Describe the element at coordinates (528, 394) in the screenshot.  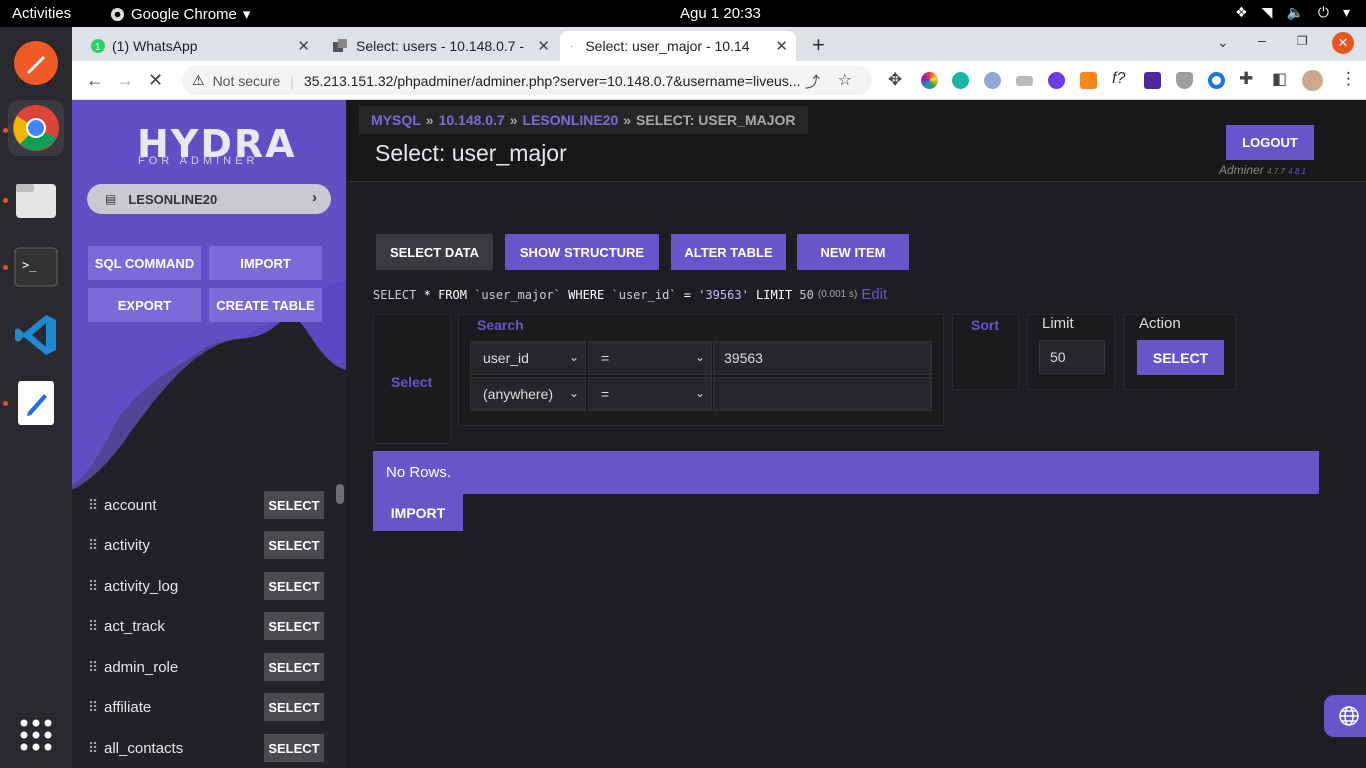
I see `search-column-select: (anywhere) ⌄` at that location.